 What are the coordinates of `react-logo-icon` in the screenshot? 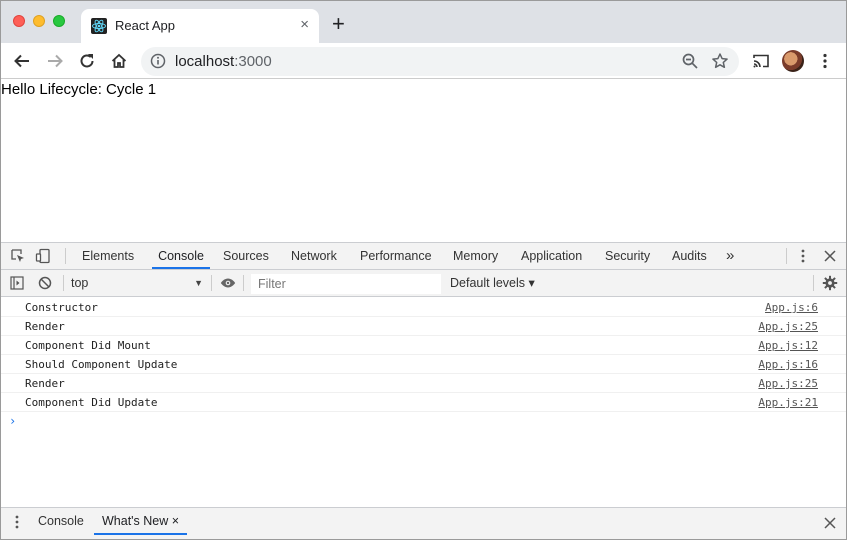 It's located at (99, 26).